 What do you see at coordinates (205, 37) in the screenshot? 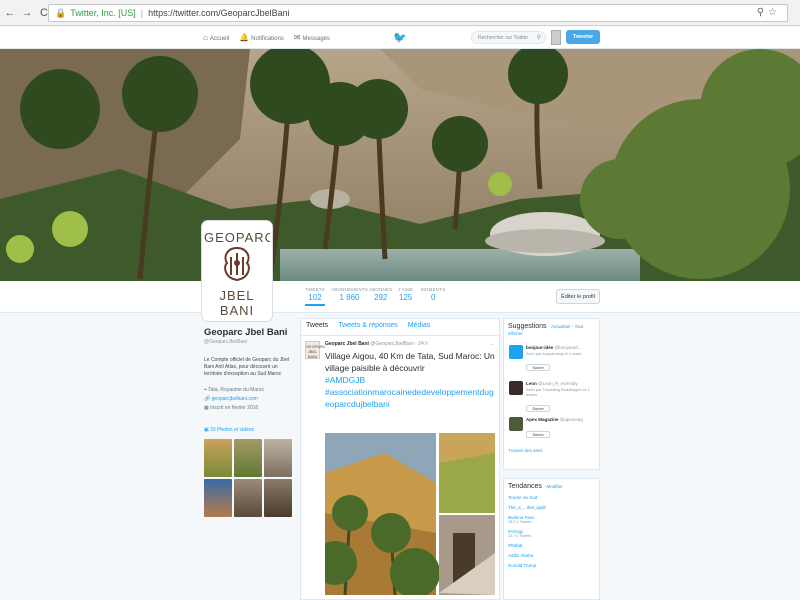
I see `home-icon: ⌂` at bounding box center [205, 37].